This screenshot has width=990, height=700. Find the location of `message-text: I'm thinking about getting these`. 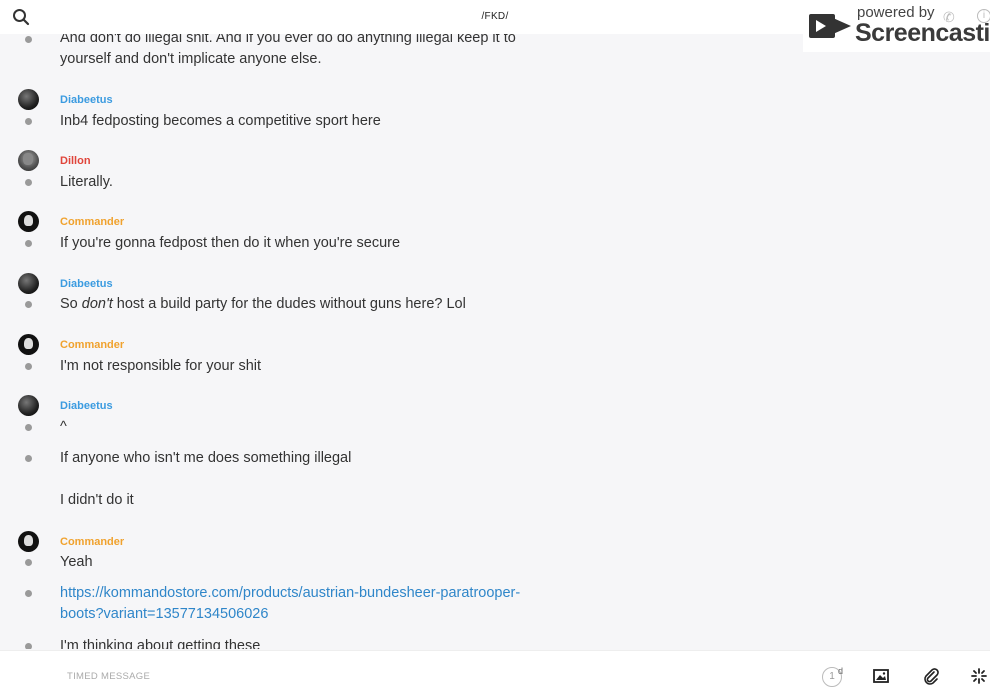

message-text: I'm thinking about getting these is located at coordinates (160, 643).